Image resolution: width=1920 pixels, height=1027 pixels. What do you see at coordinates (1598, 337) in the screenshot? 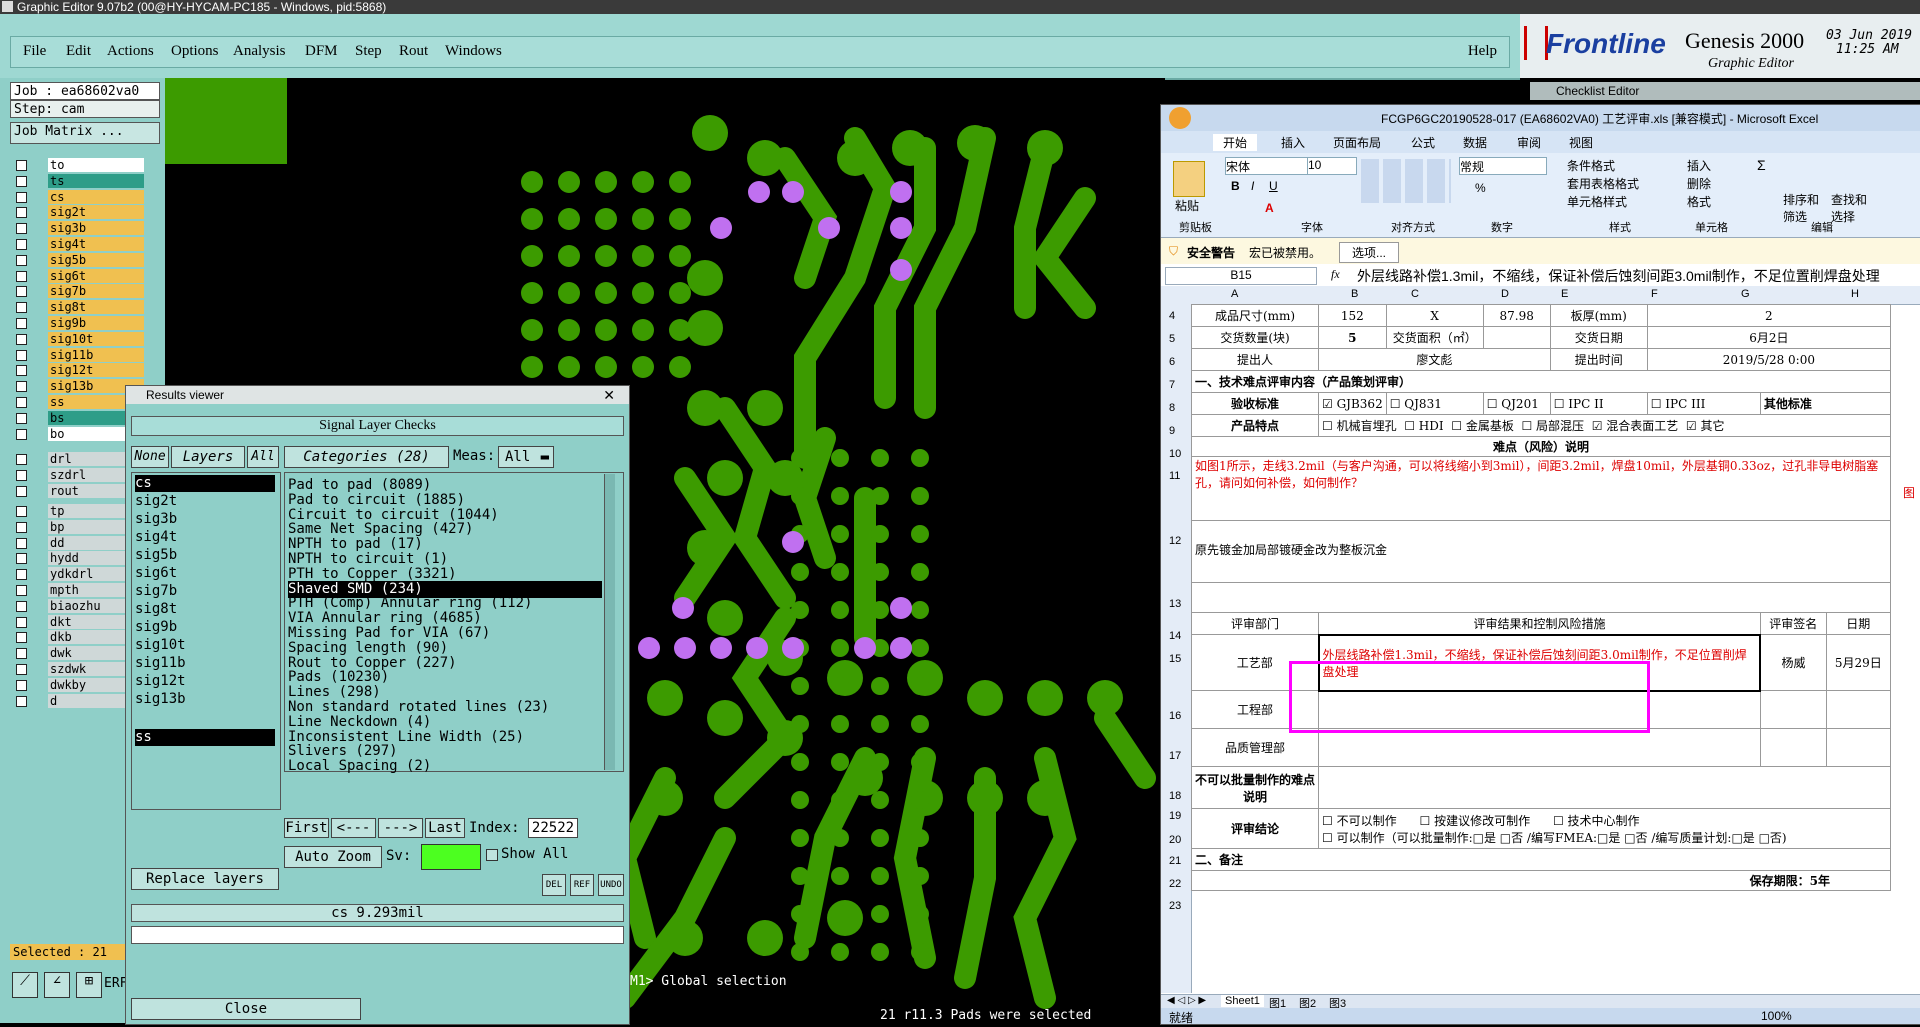
I see `cell-e5: 交货日期` at bounding box center [1598, 337].